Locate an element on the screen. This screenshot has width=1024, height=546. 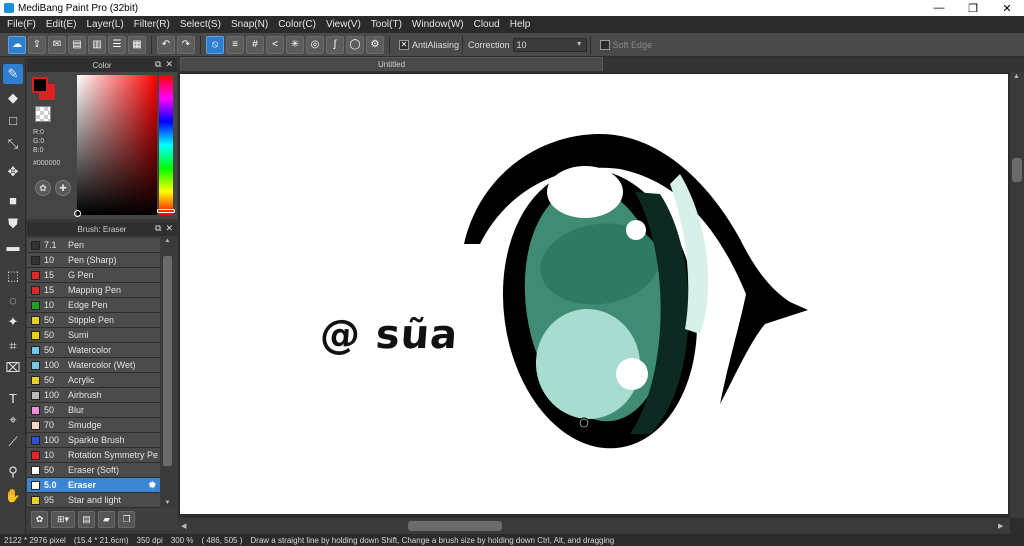
correction-select: 10 ▼ is located at coordinates (549, 44).